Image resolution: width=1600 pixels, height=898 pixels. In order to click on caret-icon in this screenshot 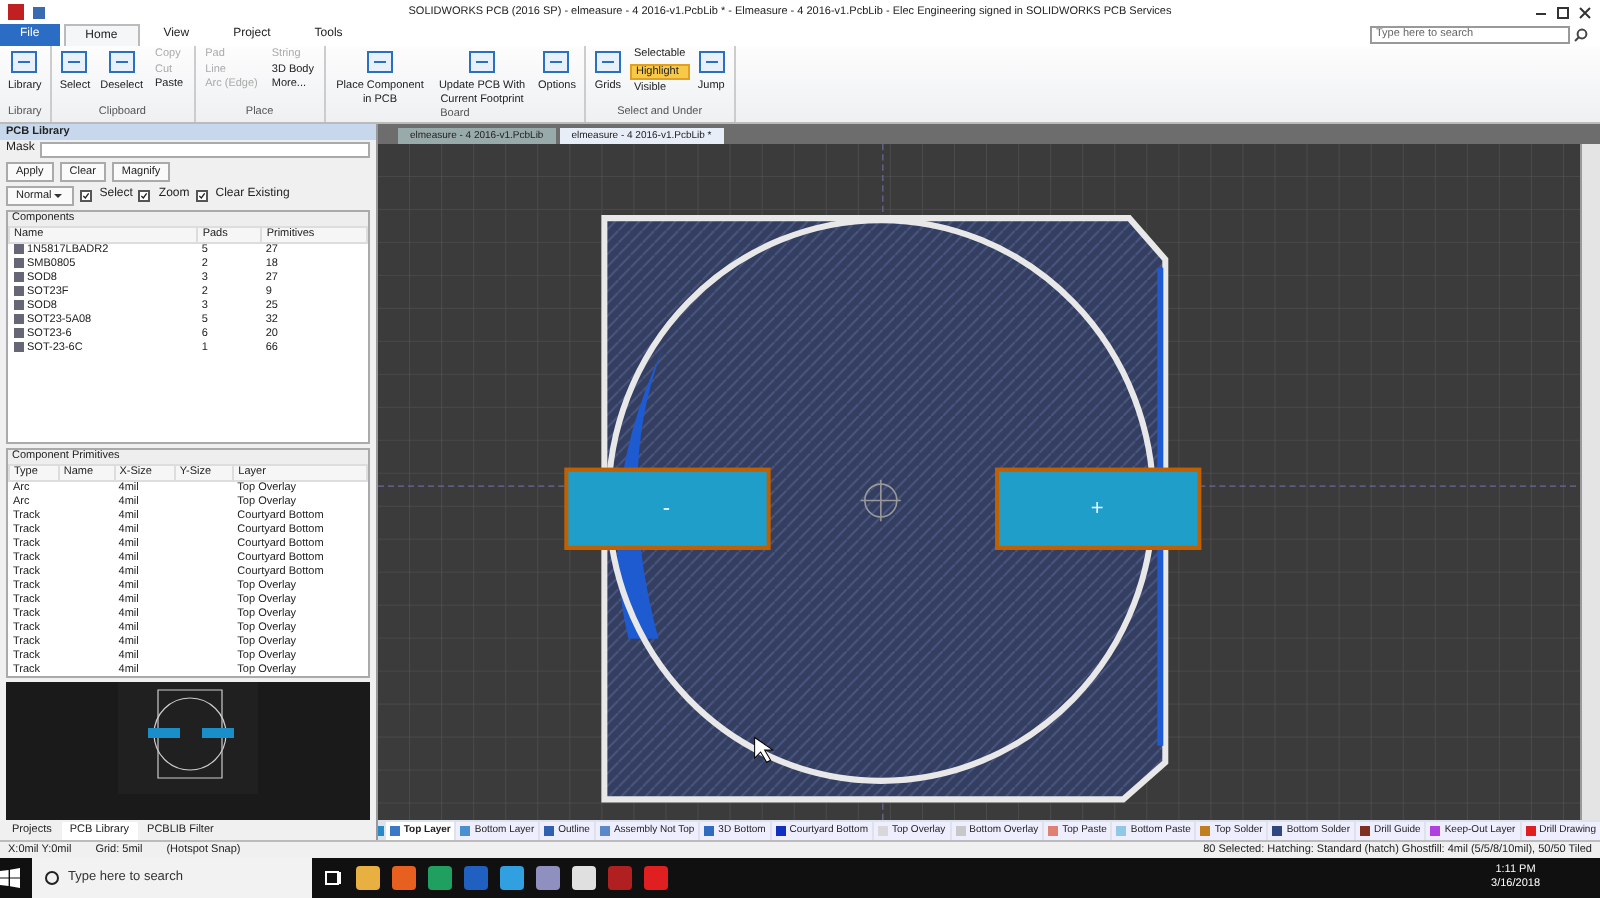, I will do `click(57, 195)`.